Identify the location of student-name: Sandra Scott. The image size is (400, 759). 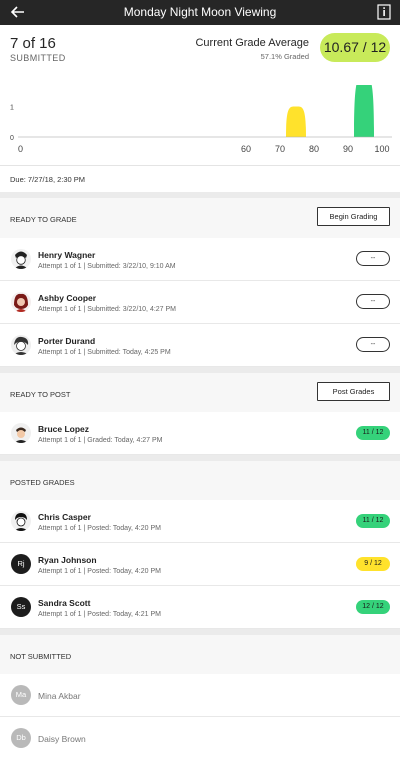
(64, 603).